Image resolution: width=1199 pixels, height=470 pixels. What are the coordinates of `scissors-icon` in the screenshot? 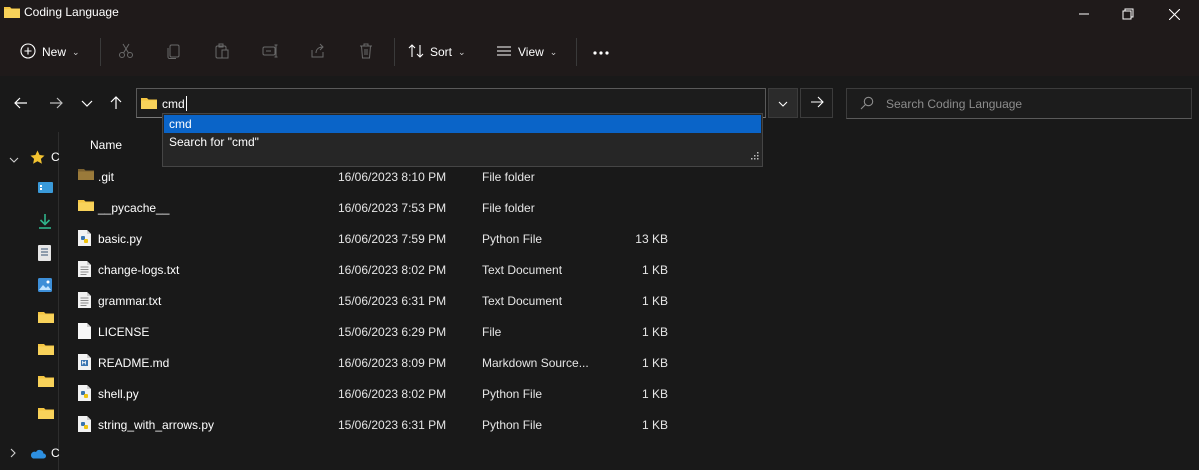 It's located at (126, 52).